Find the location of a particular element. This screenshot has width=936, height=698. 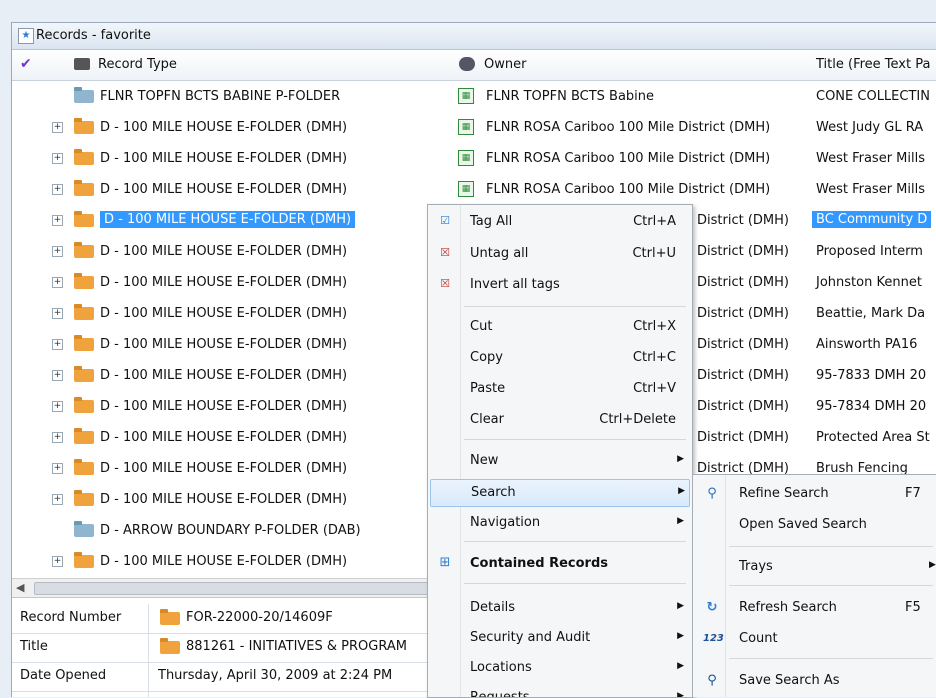

contained-records-icon: ⊞ is located at coordinates (445, 562).